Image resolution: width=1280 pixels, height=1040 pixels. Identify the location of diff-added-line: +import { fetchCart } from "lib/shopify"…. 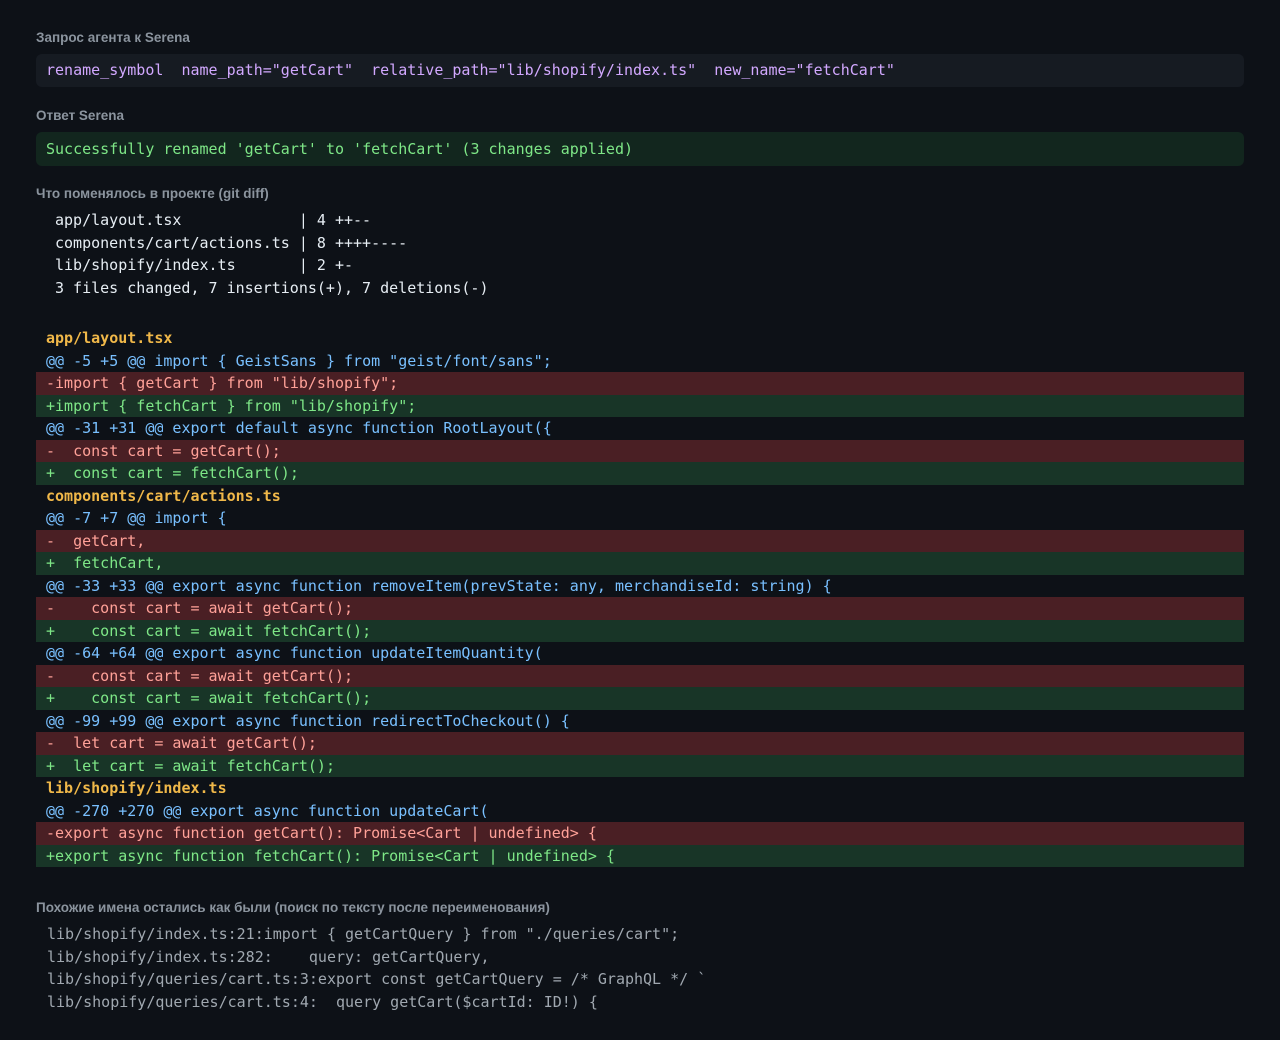
(640, 405).